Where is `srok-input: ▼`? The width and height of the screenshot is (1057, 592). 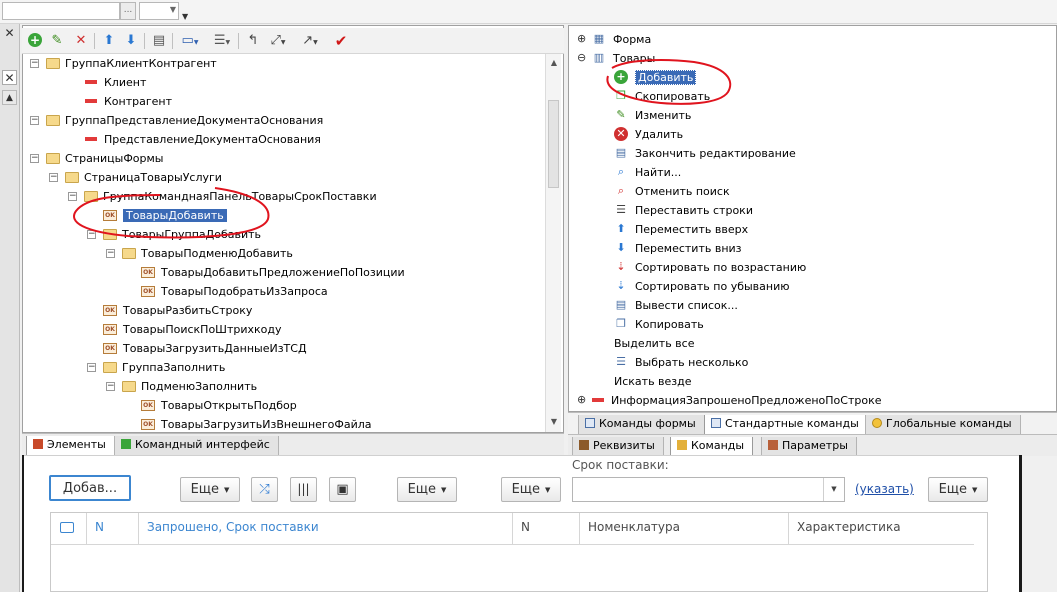 srok-input: ▼ is located at coordinates (708, 489).